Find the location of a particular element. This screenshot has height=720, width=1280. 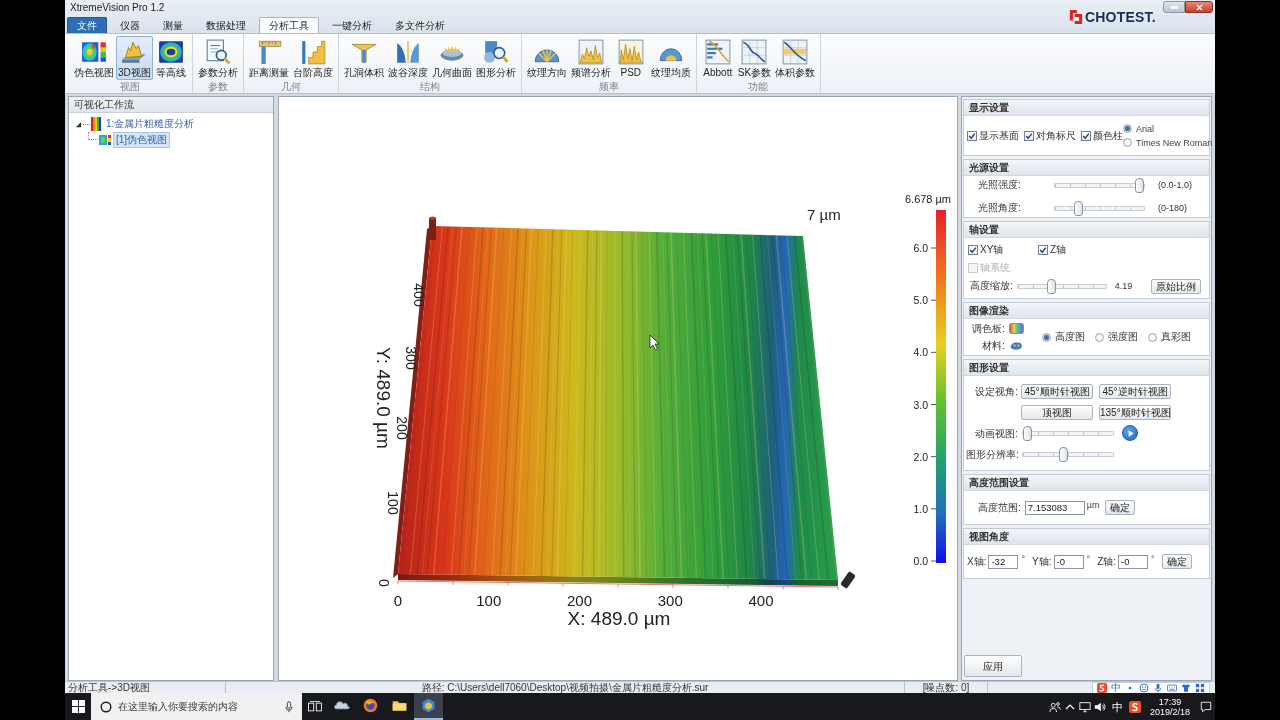

material-icon is located at coordinates (1016, 345).